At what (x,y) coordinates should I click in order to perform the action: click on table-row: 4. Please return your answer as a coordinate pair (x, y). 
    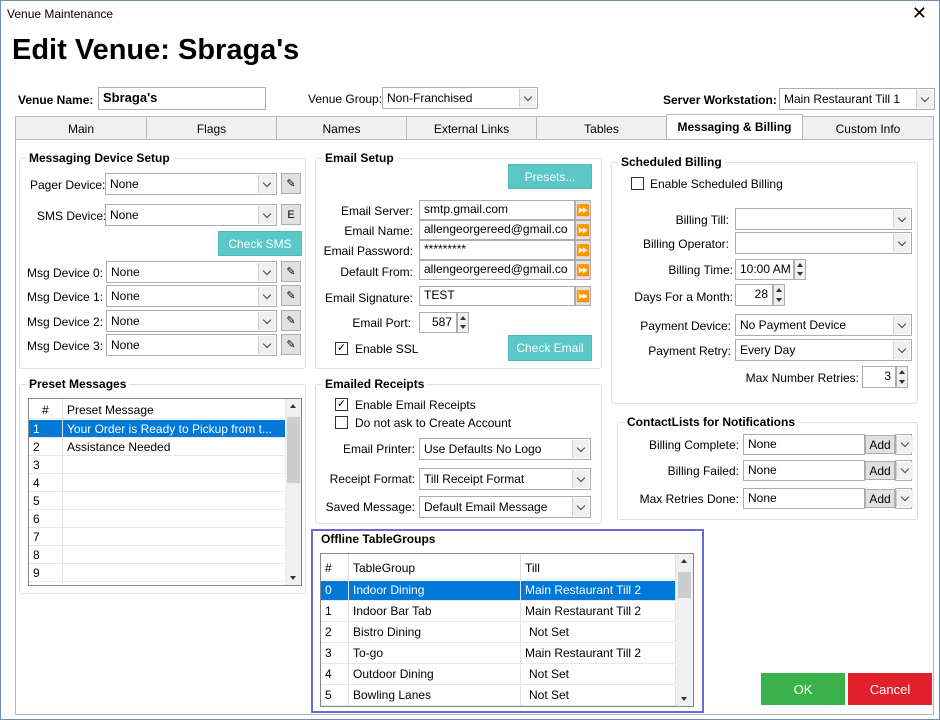
    Looking at the image, I should click on (157, 483).